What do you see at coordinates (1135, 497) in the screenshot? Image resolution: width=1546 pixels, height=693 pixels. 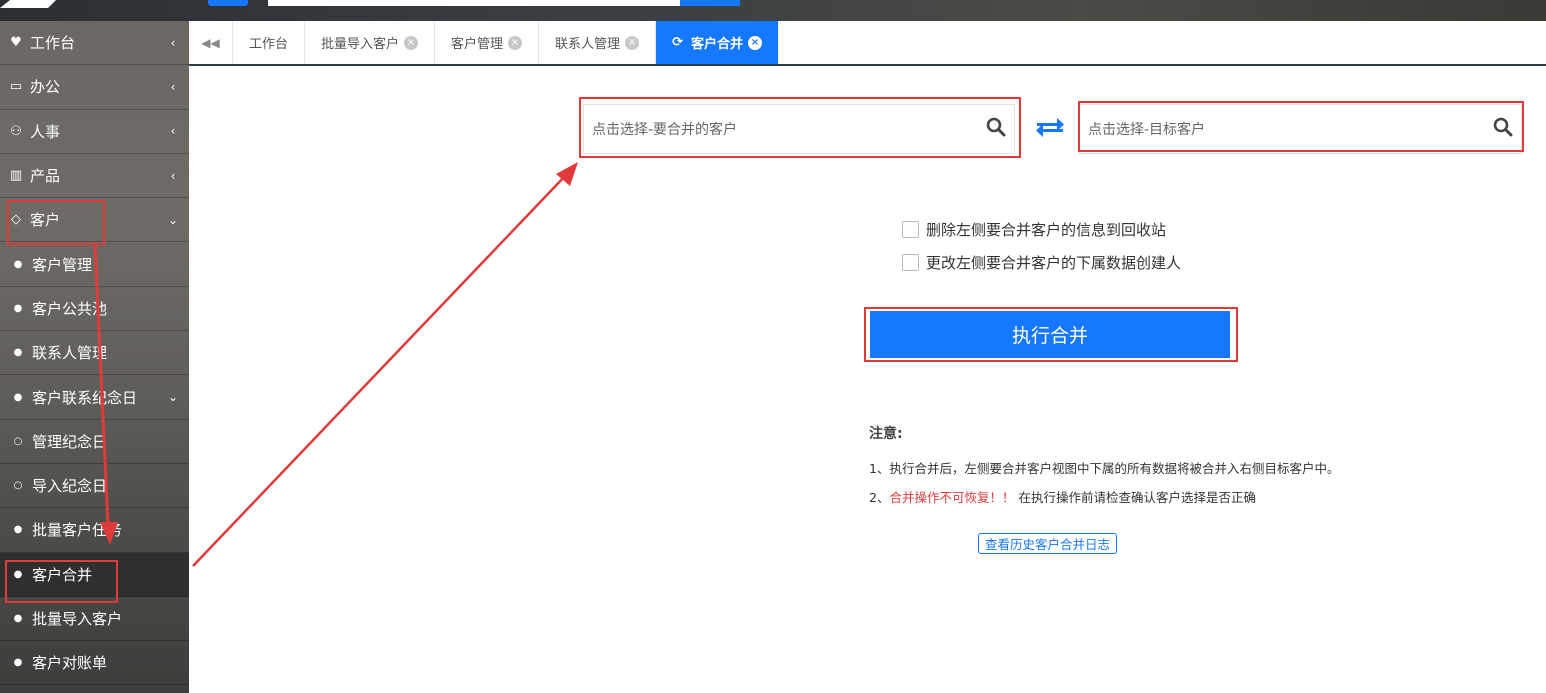 I see `note-line-2-suffix: 在执行操作前请检查确认客户选择是否正确` at bounding box center [1135, 497].